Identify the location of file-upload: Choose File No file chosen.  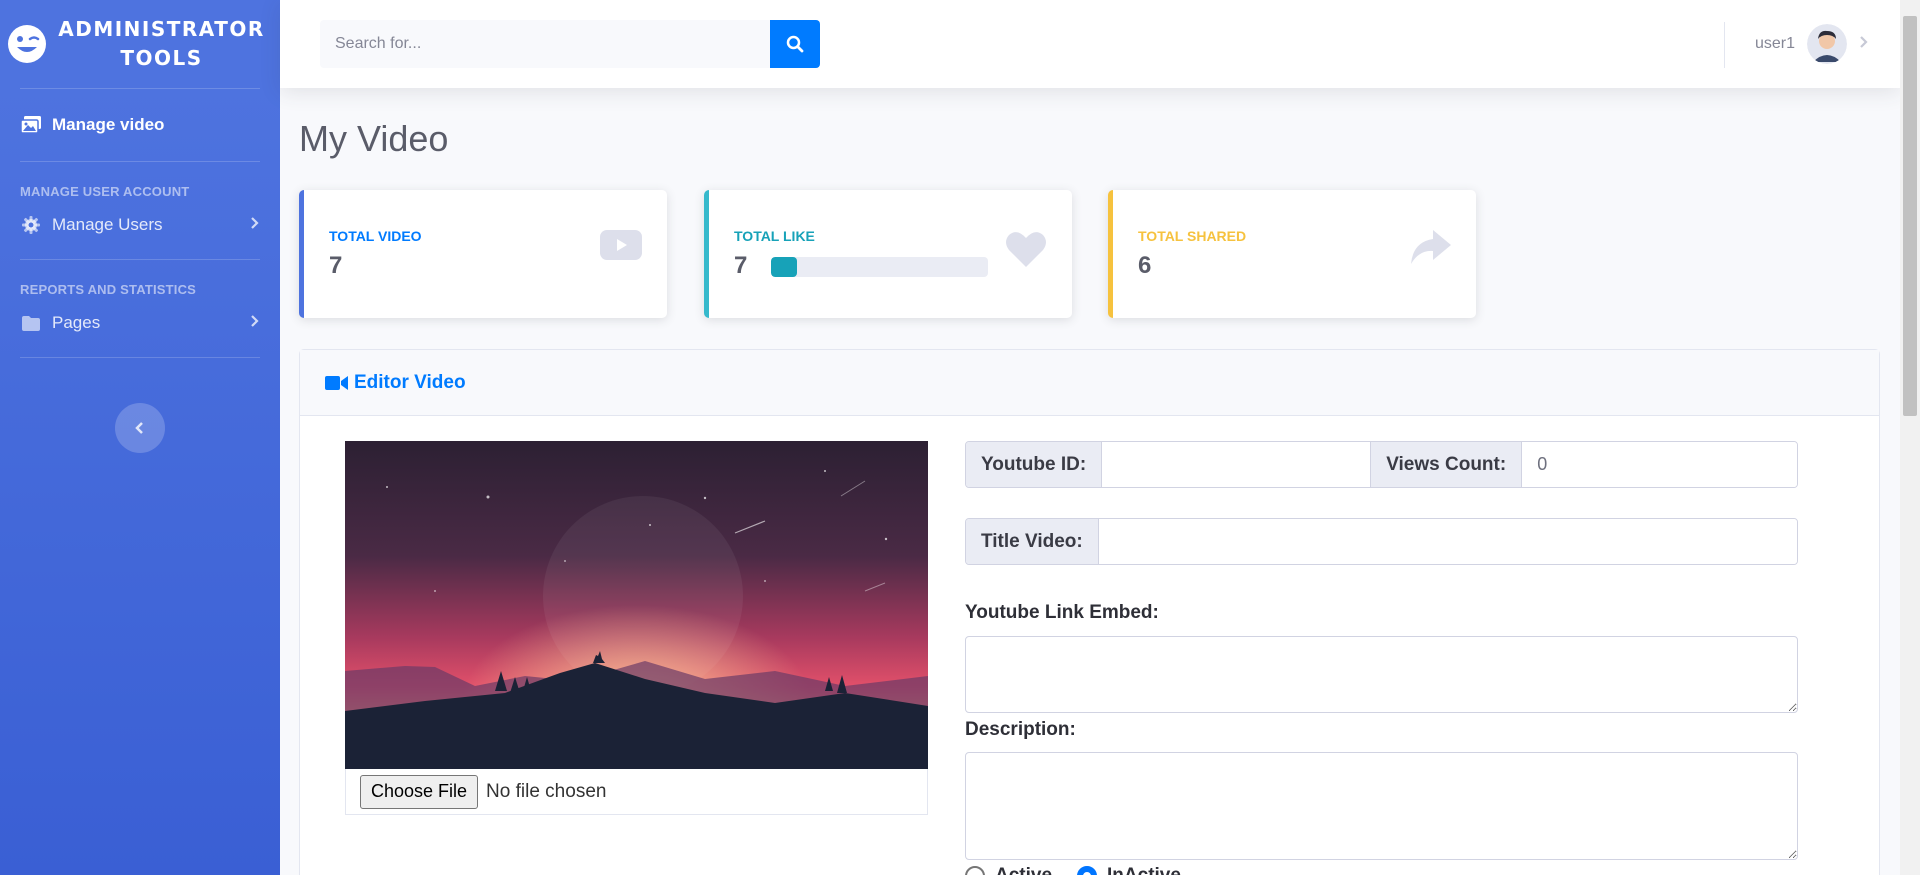
(636, 792).